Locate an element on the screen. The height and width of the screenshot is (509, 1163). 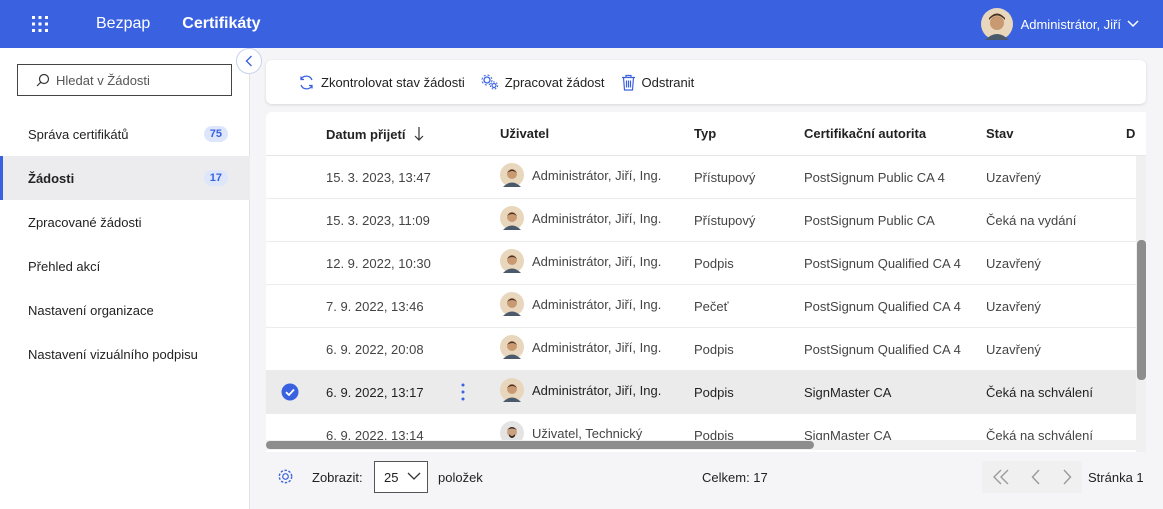
cell-type: Podpis is located at coordinates (714, 349).